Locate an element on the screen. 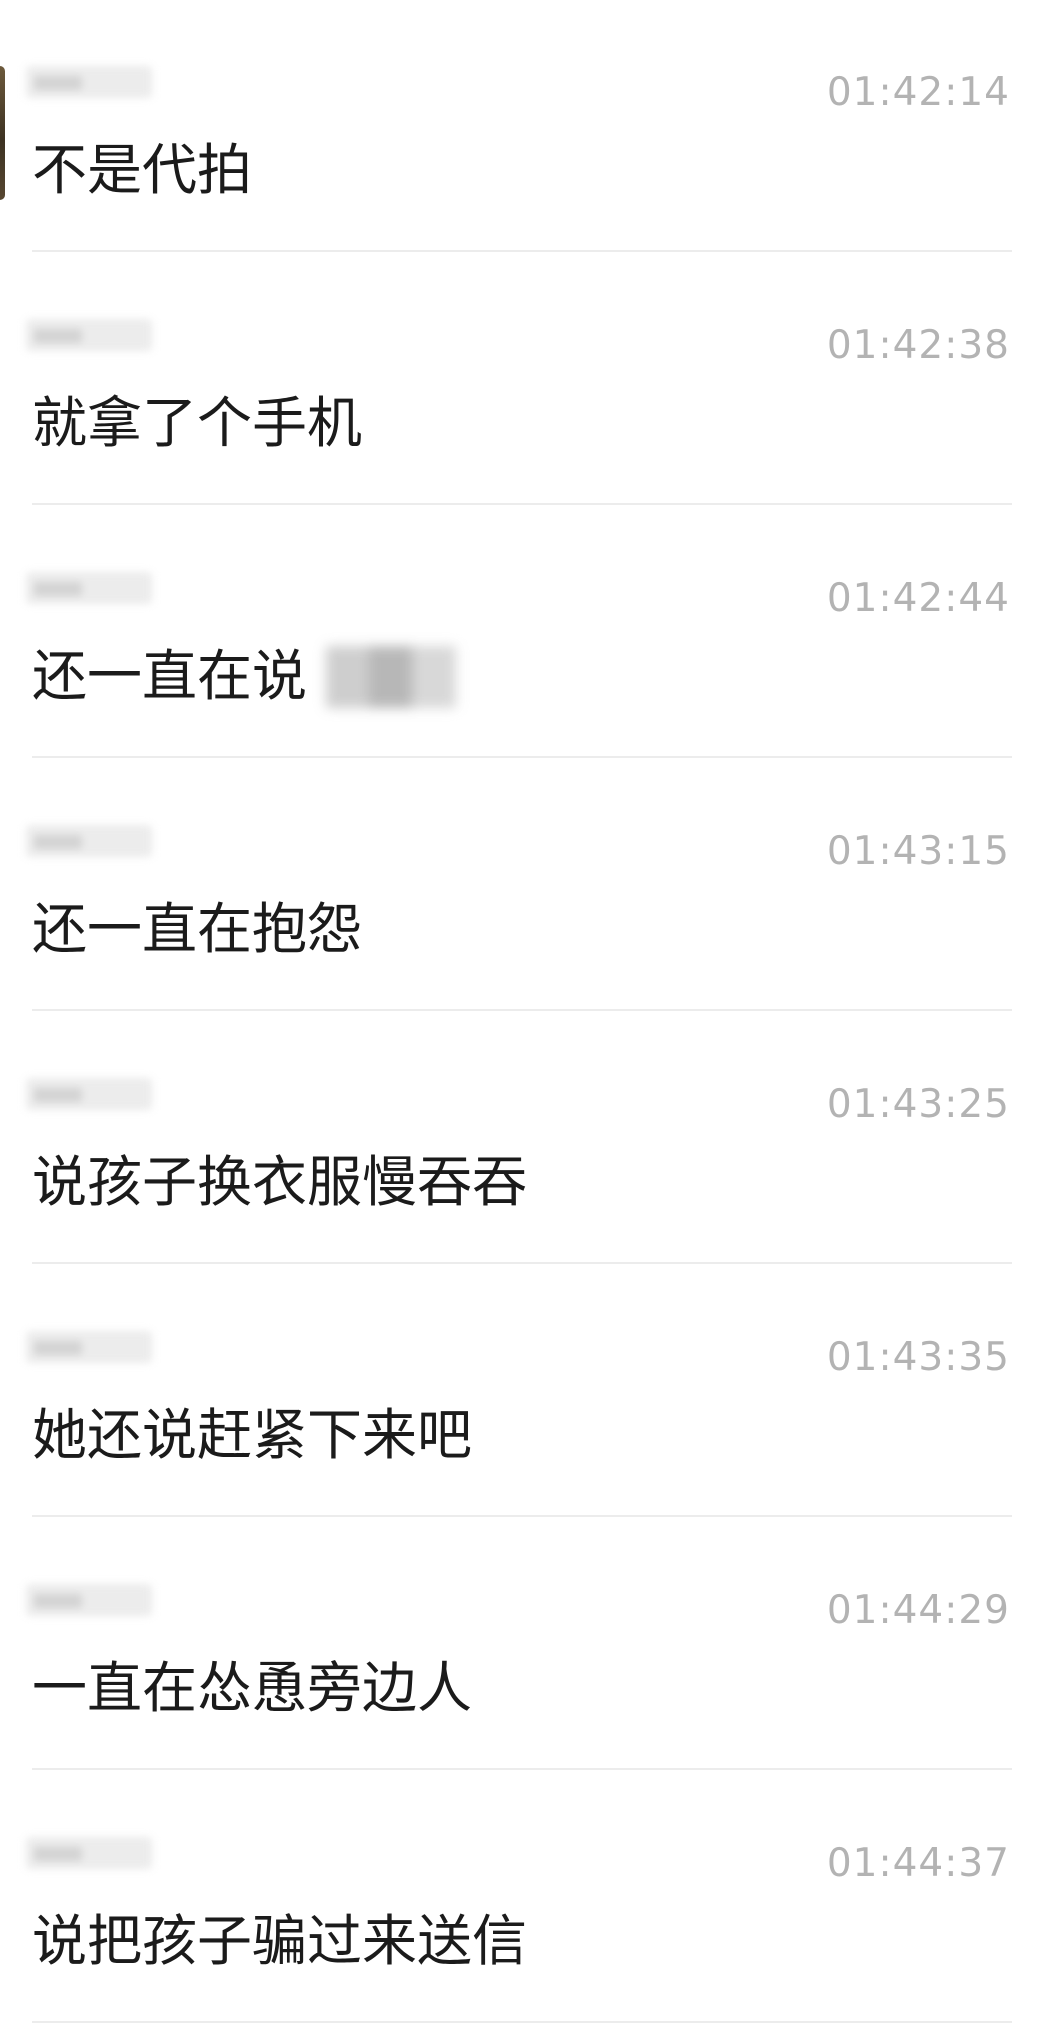 The image size is (1064, 2029). message-text: 还一直在抱怨 is located at coordinates (197, 929).